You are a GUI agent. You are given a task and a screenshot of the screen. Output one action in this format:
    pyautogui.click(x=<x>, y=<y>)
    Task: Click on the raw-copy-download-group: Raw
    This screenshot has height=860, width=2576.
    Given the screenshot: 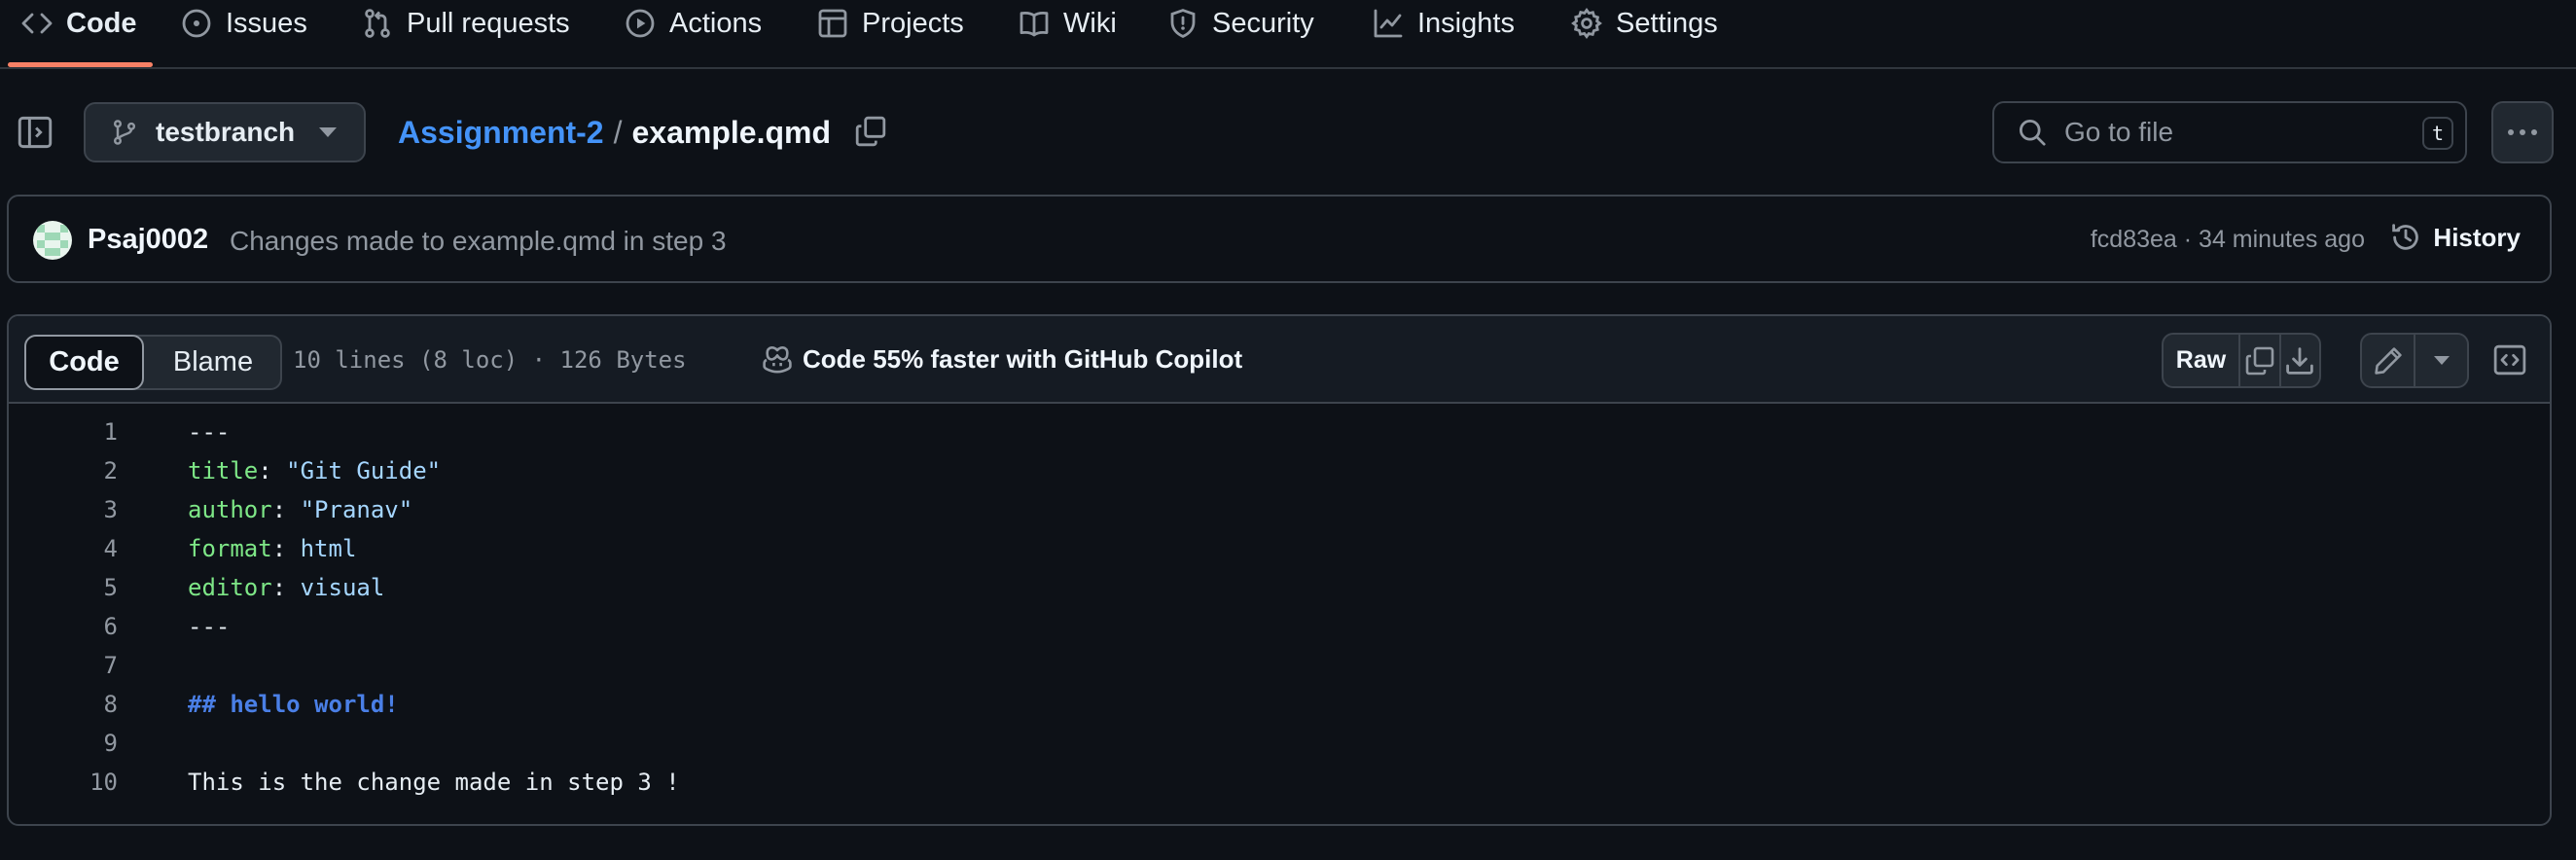 What is the action you would take?
    pyautogui.click(x=2241, y=360)
    